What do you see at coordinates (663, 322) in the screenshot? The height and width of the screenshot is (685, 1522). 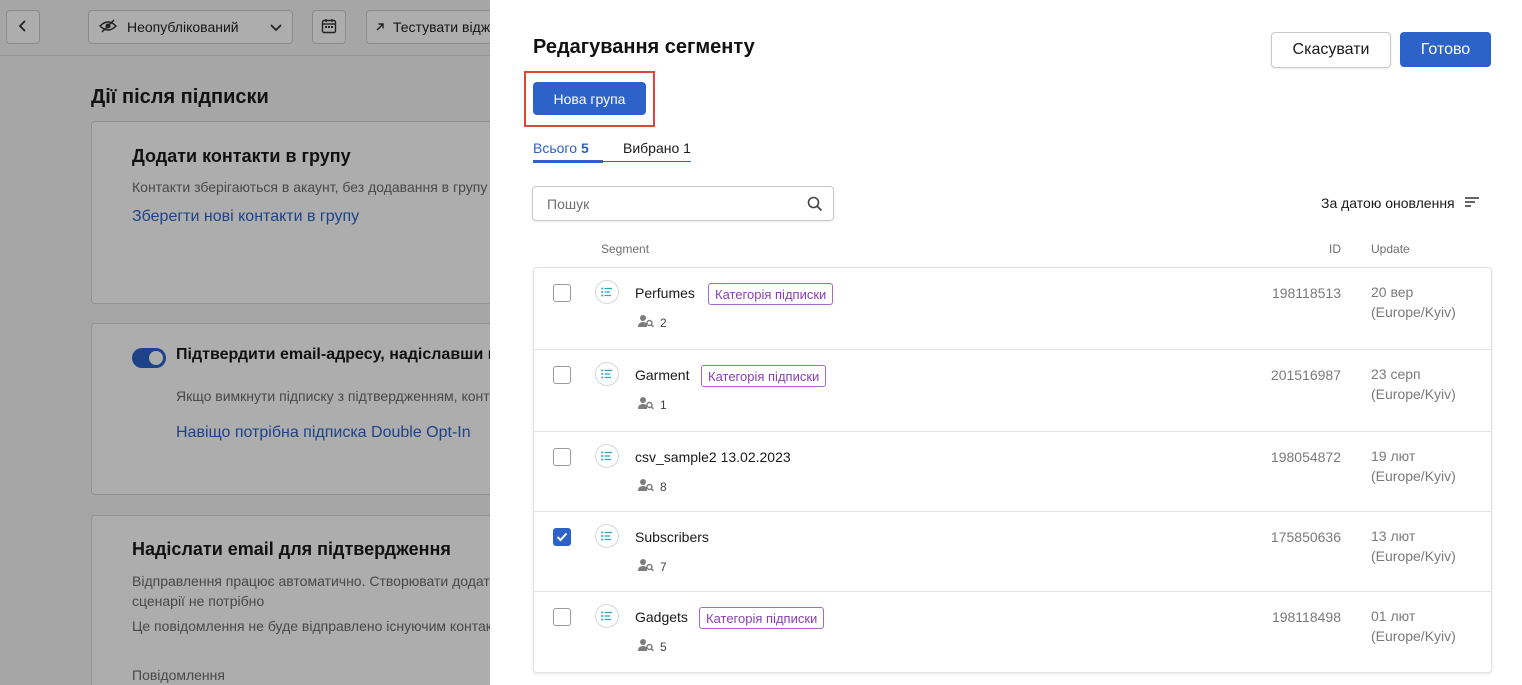 I see `count-value: 2` at bounding box center [663, 322].